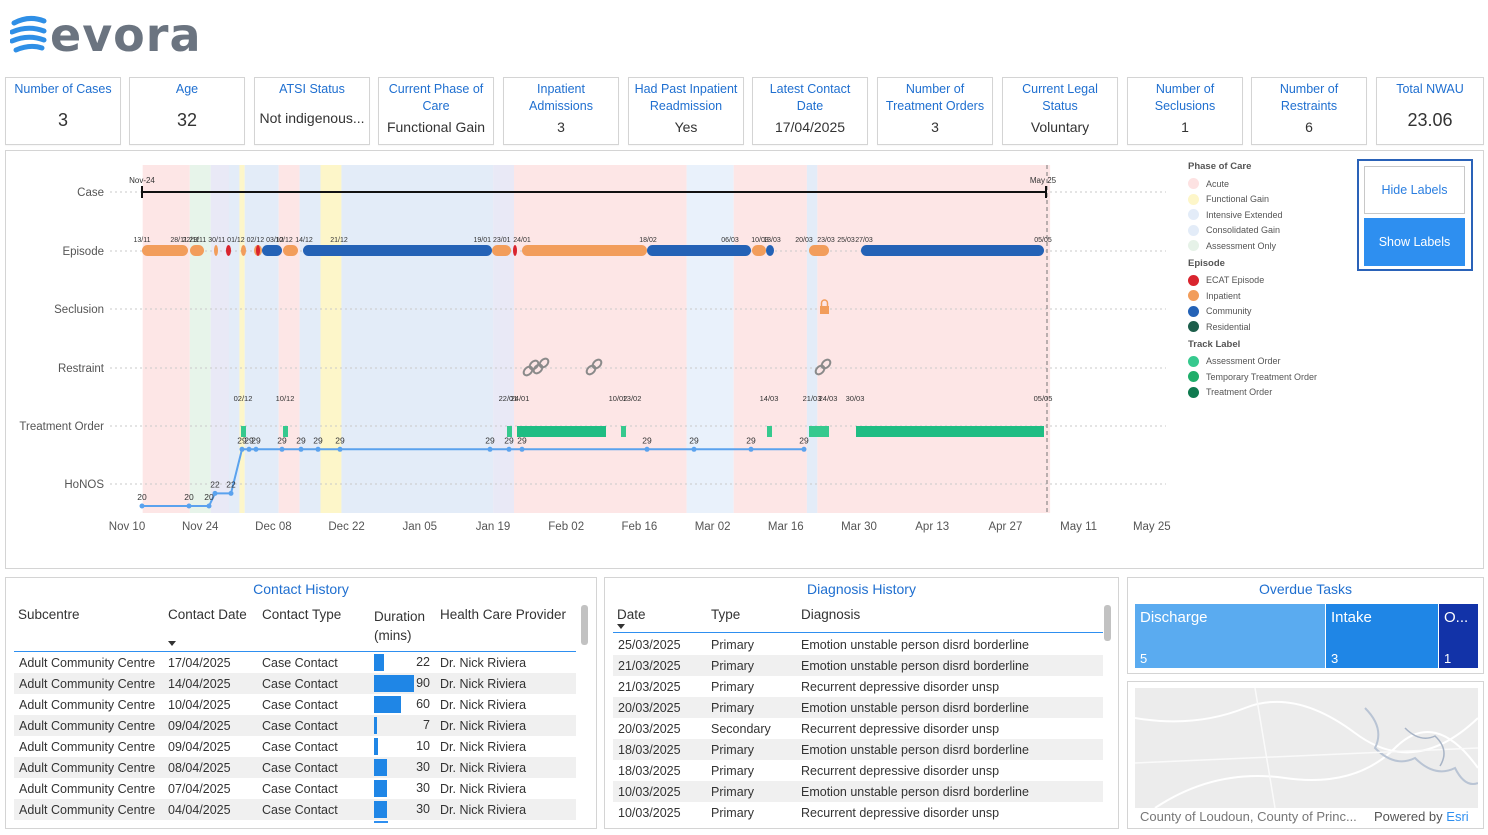 This screenshot has height=835, width=1488. Describe the element at coordinates (1273, 246) in the screenshot. I see `legend-item: Assessment Only` at that location.